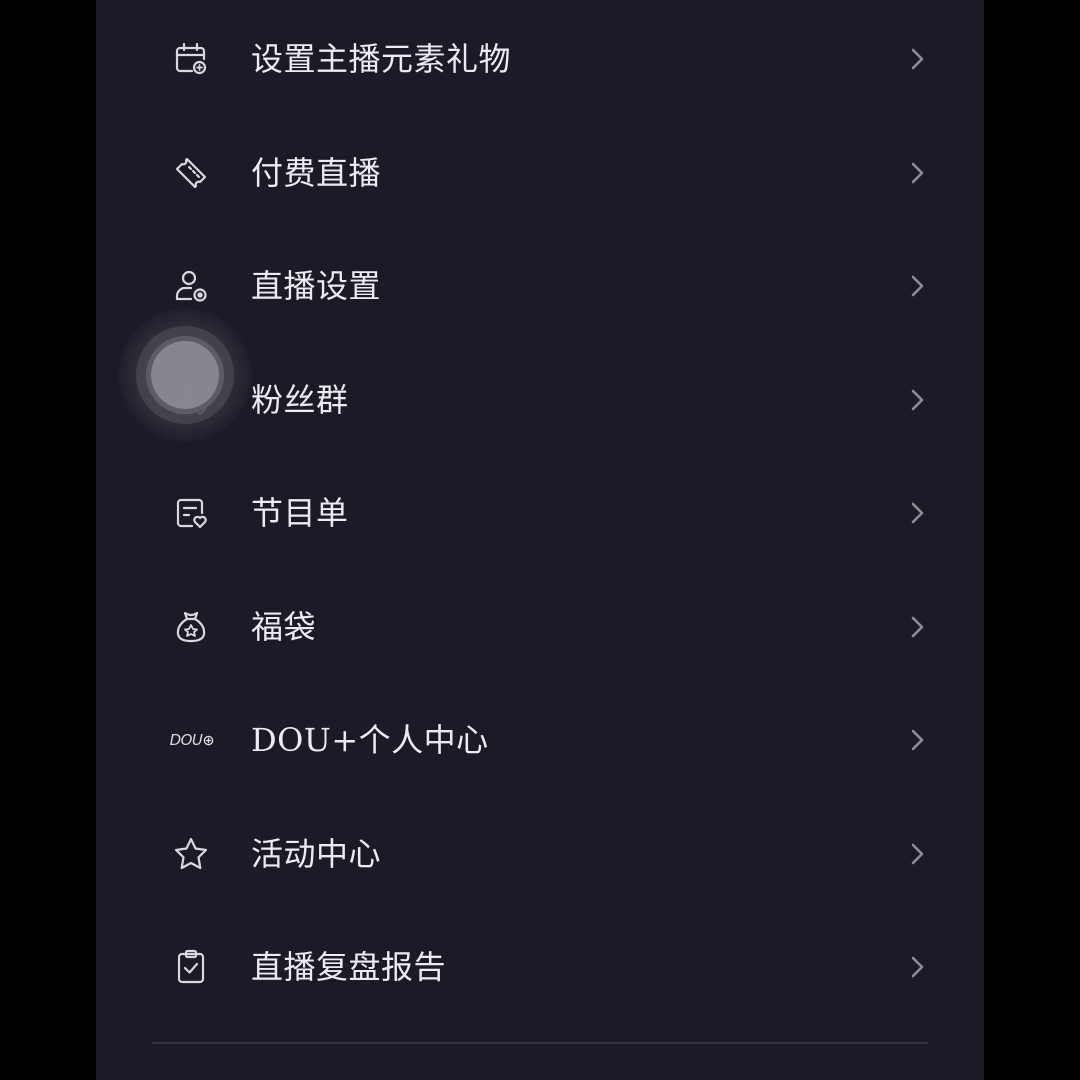  Describe the element at coordinates (381, 59) in the screenshot. I see `menu-item-label: 设置主播元素礼物` at that location.